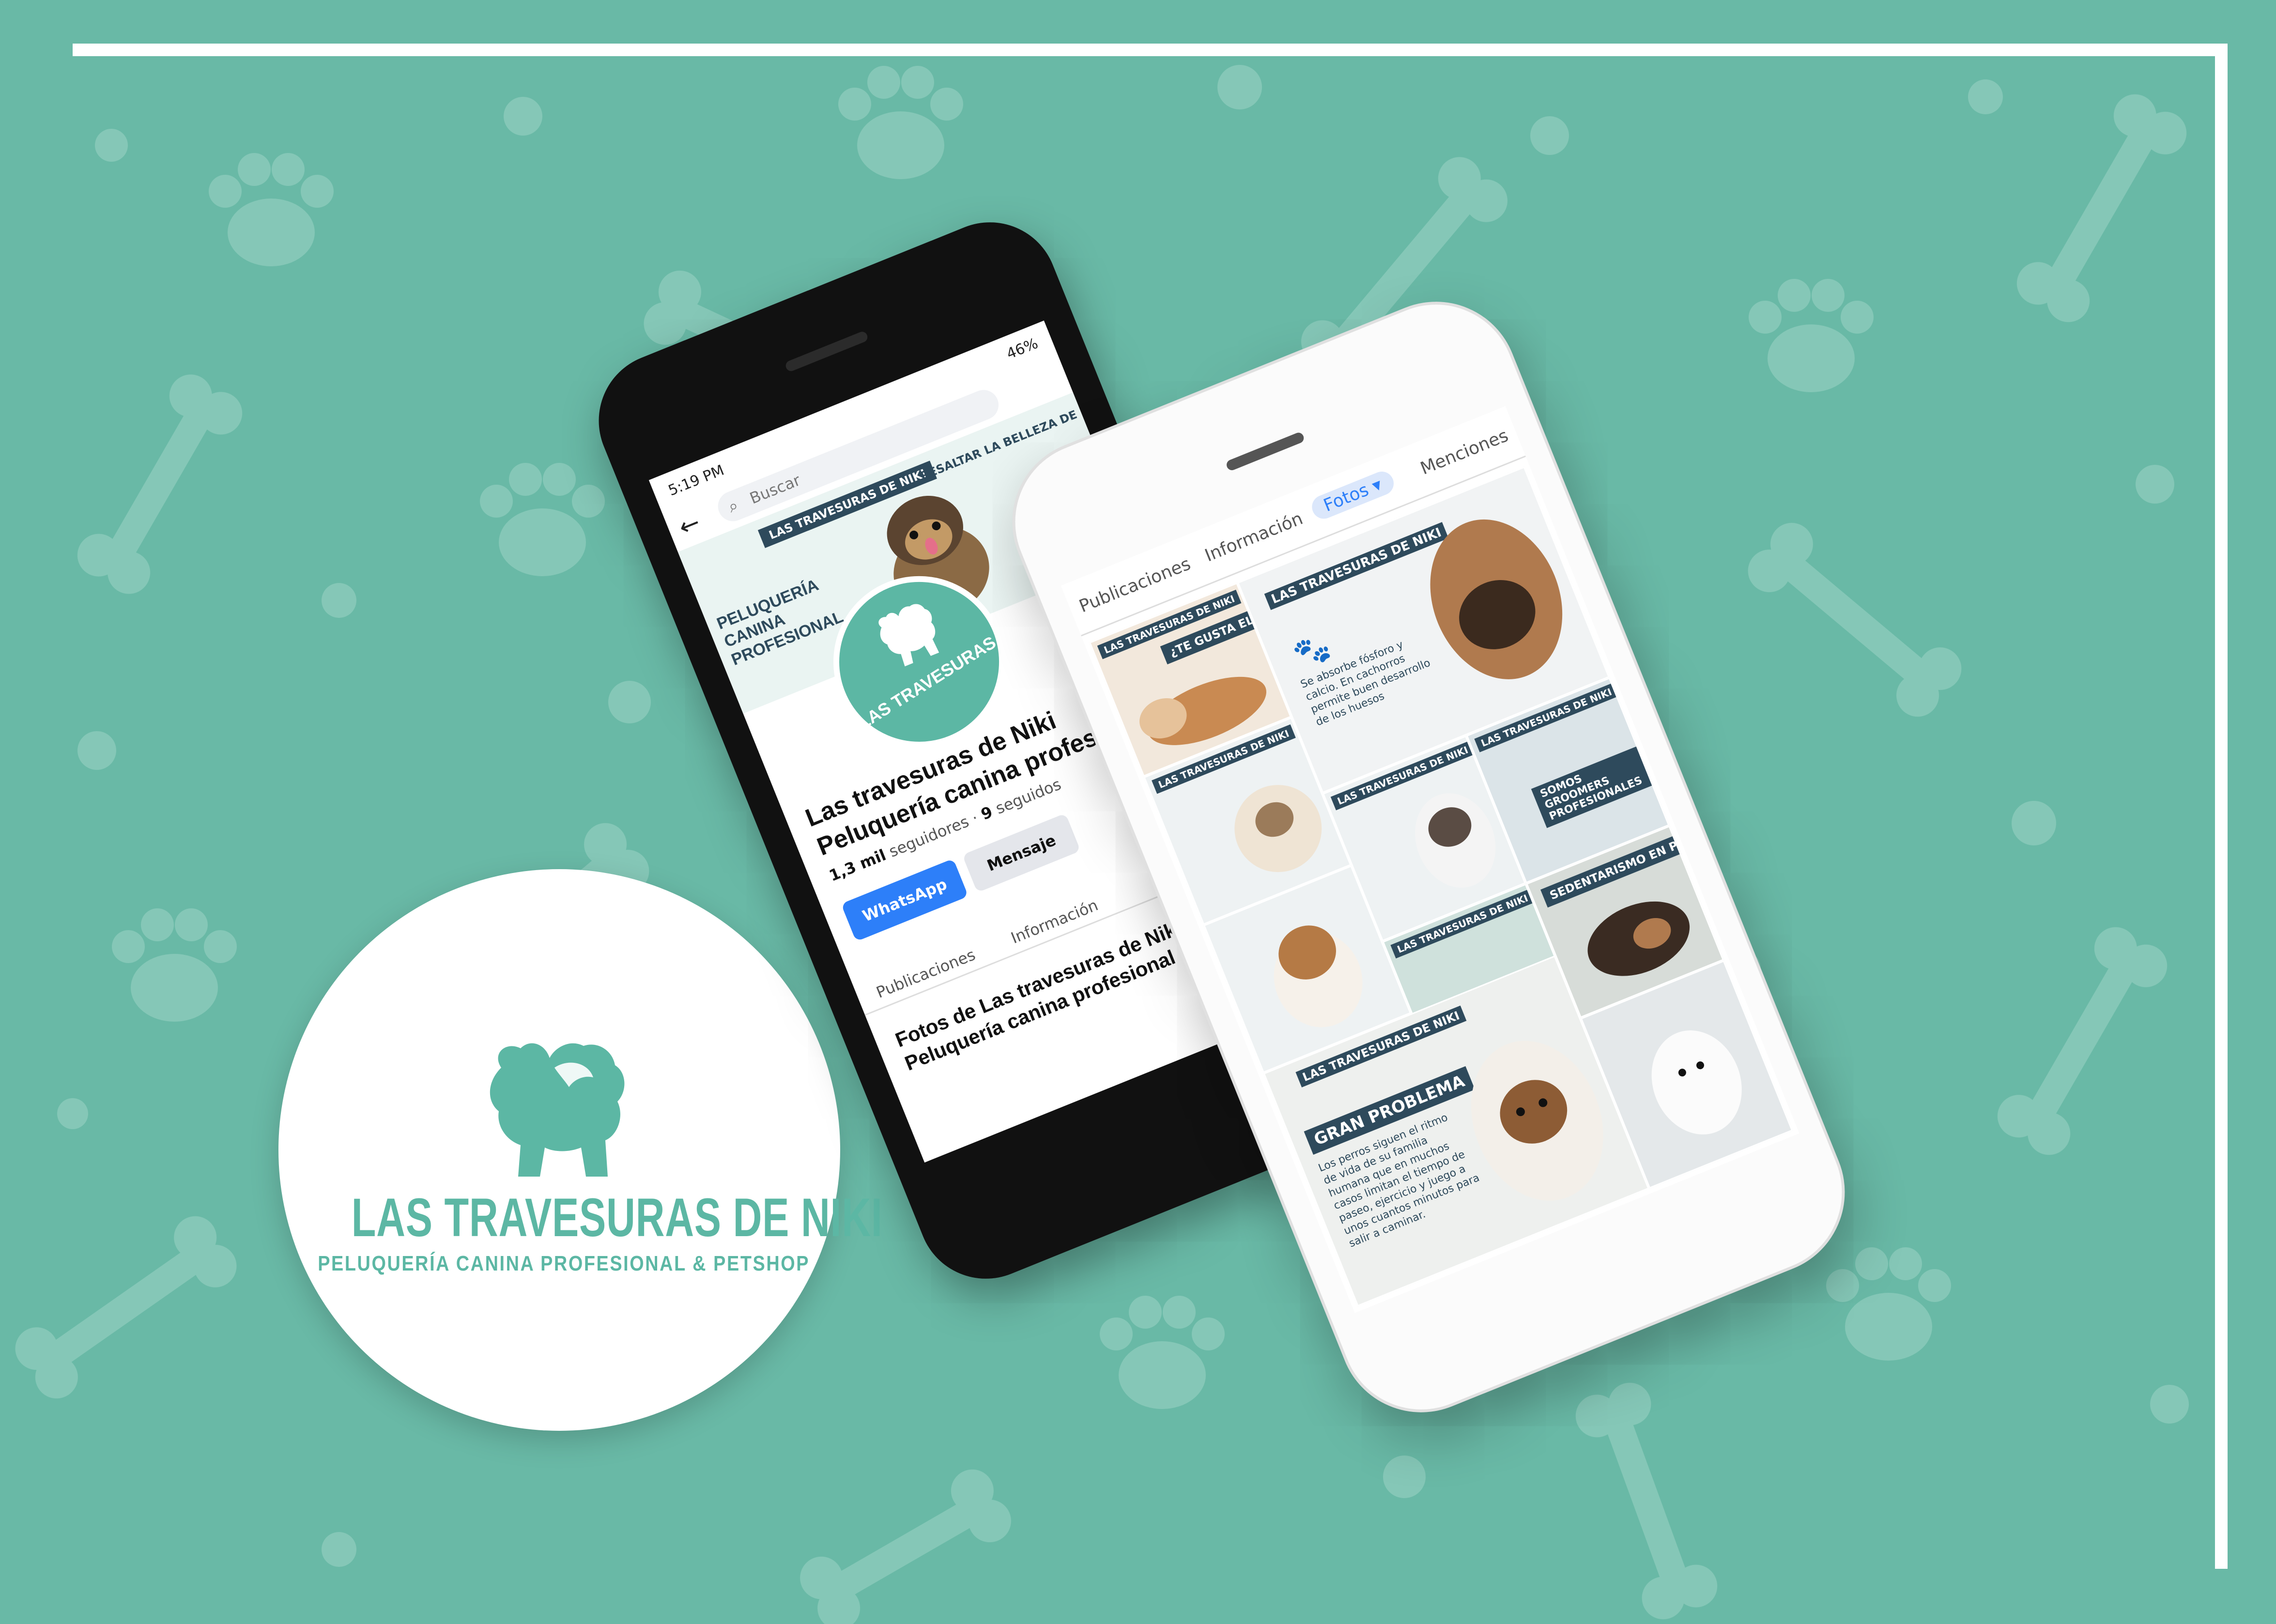 The height and width of the screenshot is (1624, 2276). Describe the element at coordinates (1595, 786) in the screenshot. I see `tile-headline: SOMOS GROOMERS PROFESIONALES` at that location.